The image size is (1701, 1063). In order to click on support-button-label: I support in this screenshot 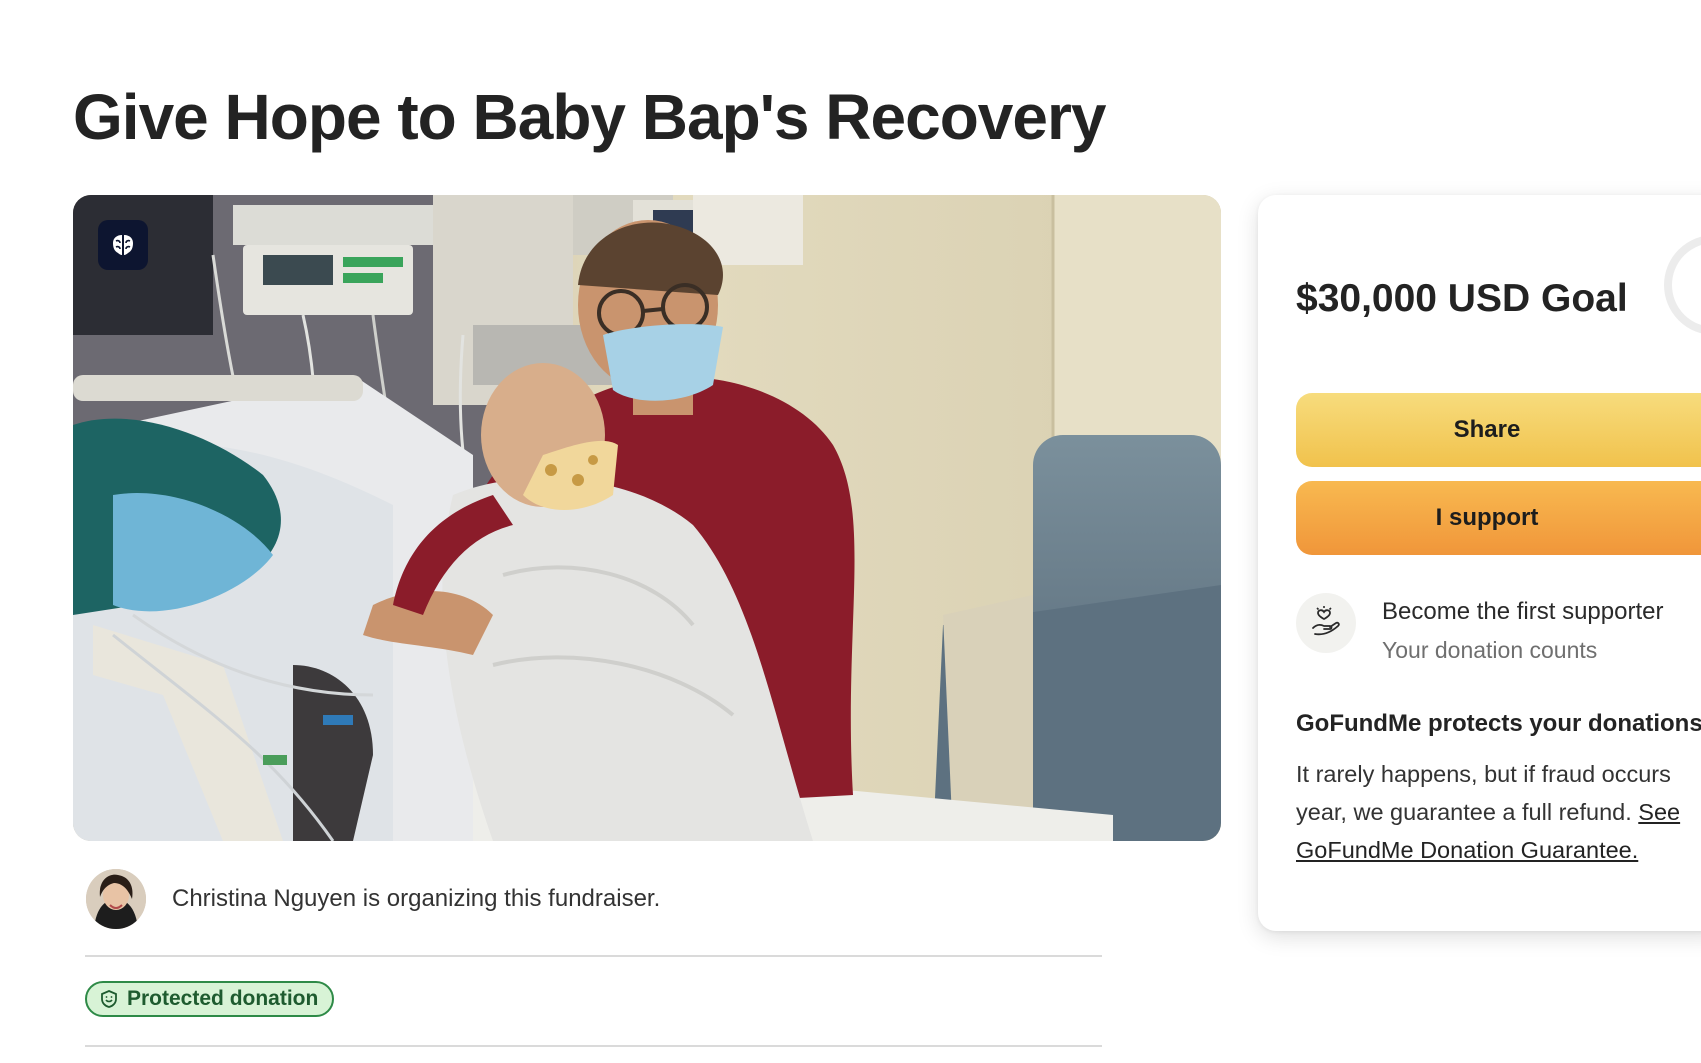, I will do `click(1487, 517)`.